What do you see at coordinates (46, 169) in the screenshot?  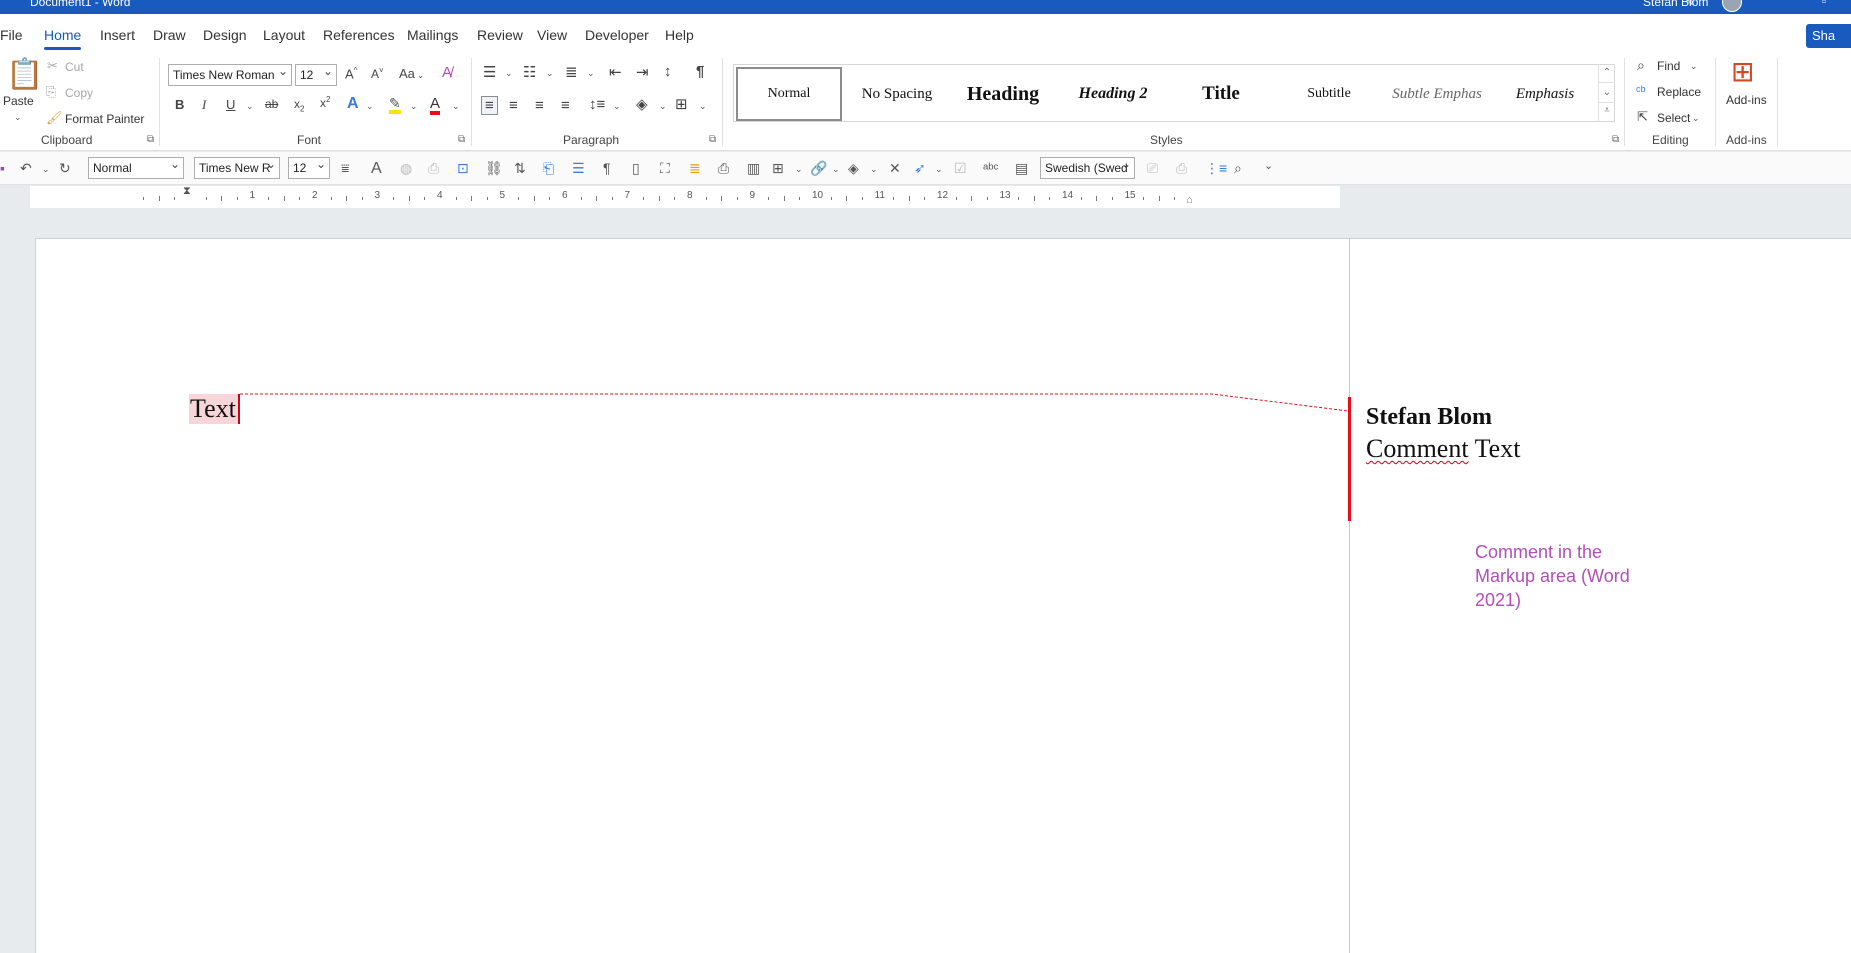 I see `undo-dropdown-icon: ⌄` at bounding box center [46, 169].